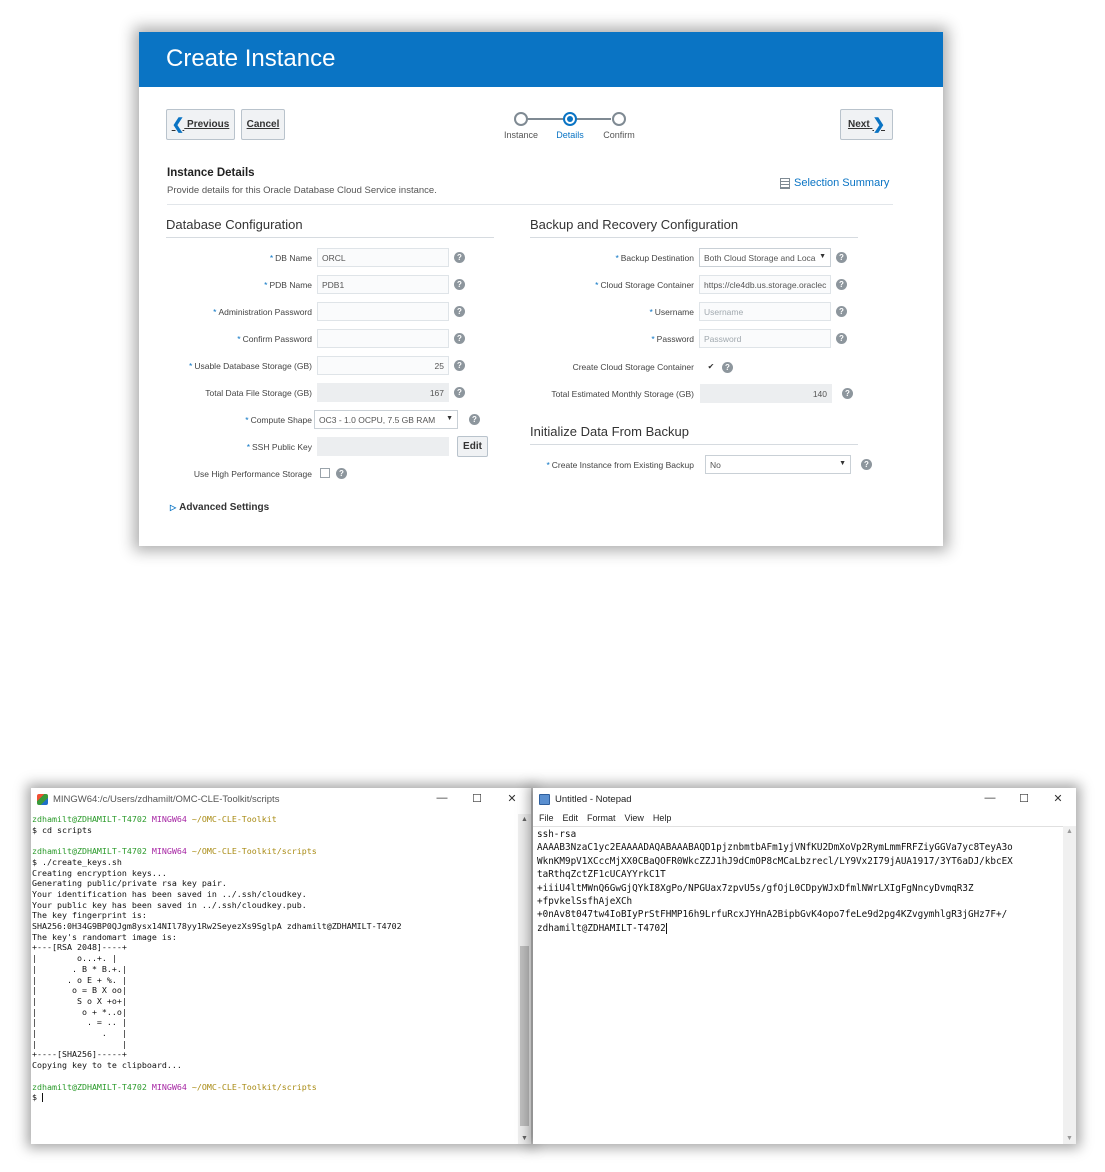 The image size is (1105, 1172). What do you see at coordinates (178, 124) in the screenshot?
I see `chevron-left-icon: ❮` at bounding box center [178, 124].